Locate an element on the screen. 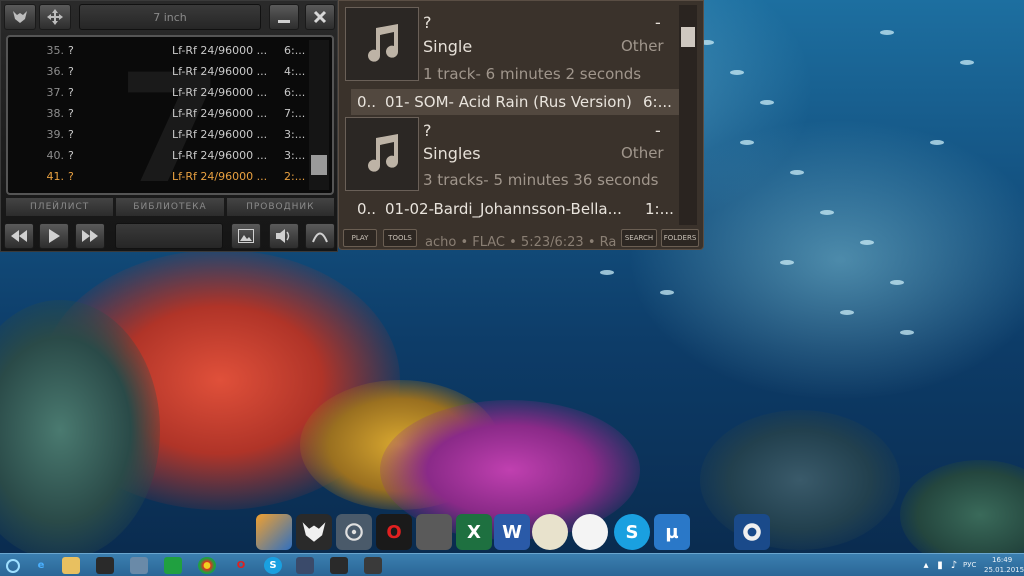 The image size is (1024, 576). now-playing-ticker: acho • FLAC • 5:23/6:23 • Ra is located at coordinates (521, 242).